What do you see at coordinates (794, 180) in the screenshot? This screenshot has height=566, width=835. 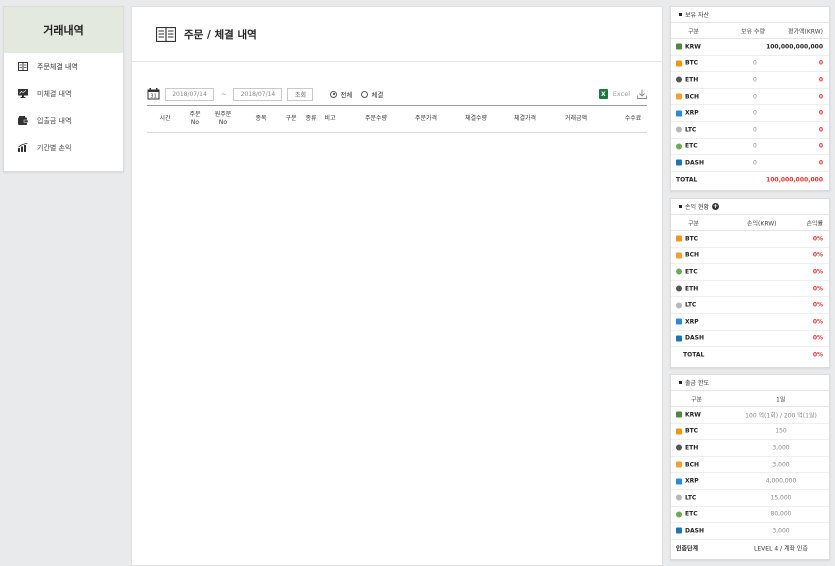 I see `total-value: 100,000,000,000` at bounding box center [794, 180].